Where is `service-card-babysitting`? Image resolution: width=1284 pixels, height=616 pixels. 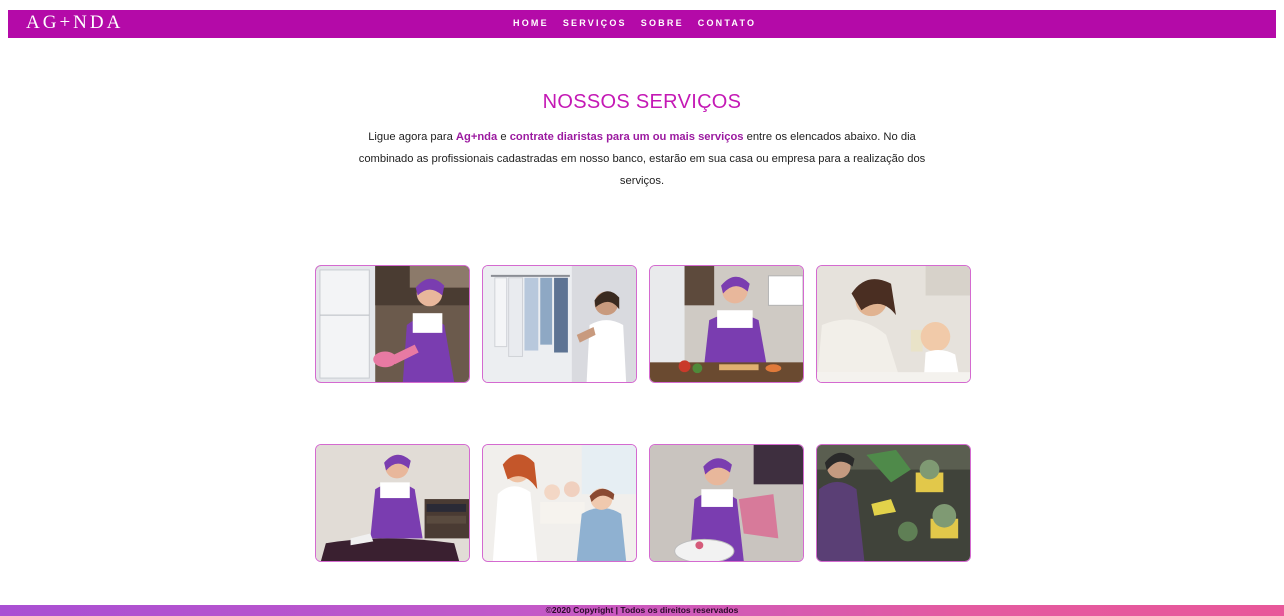 service-card-babysitting is located at coordinates (893, 324).